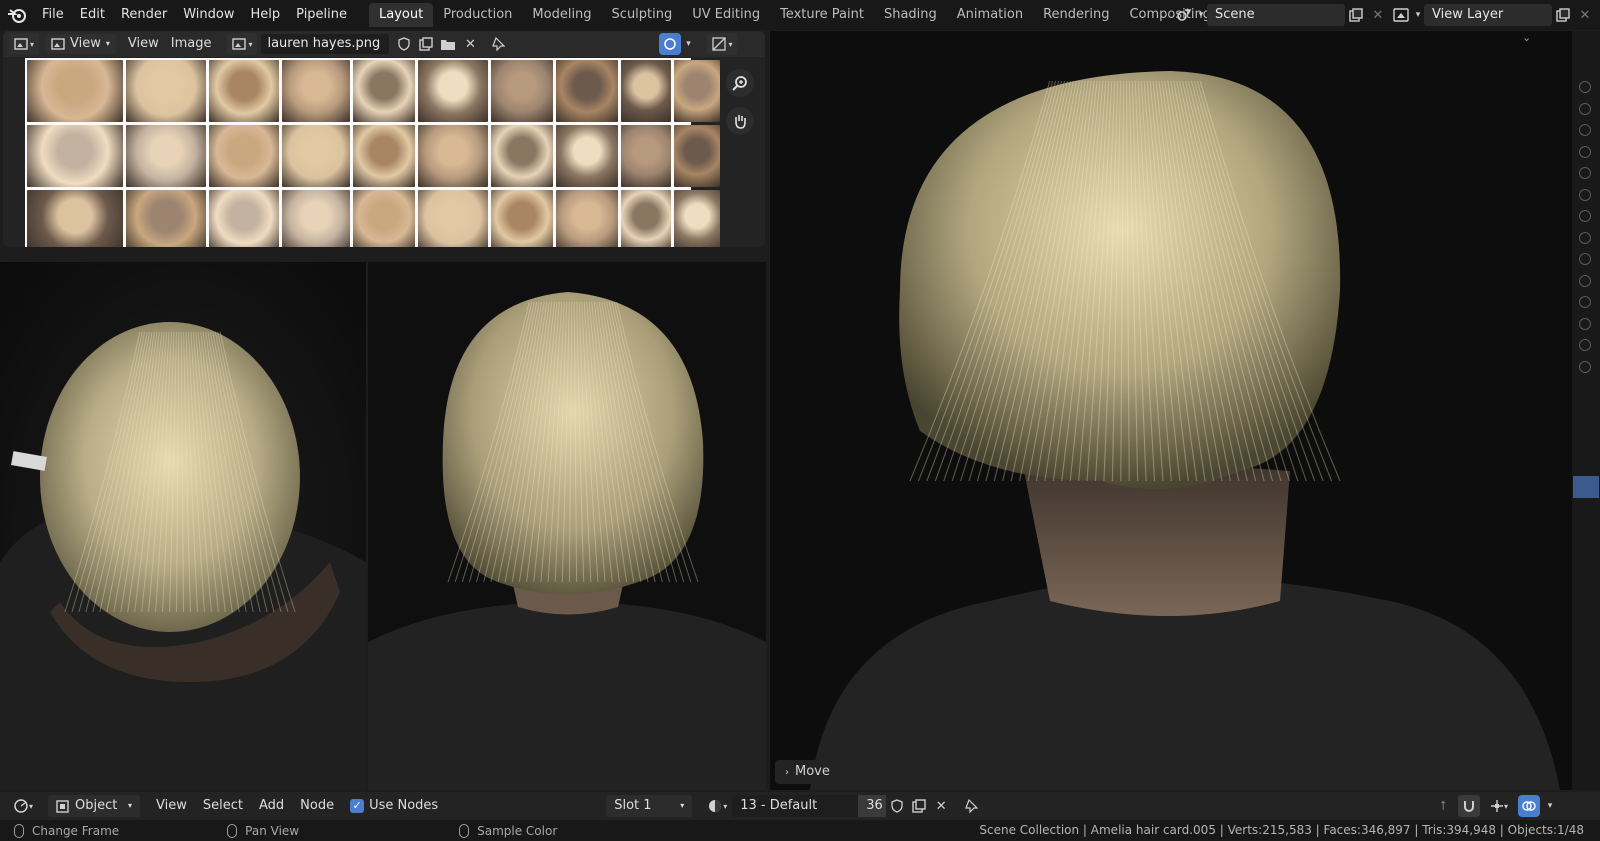 The image size is (1600, 841). What do you see at coordinates (1076, 15) in the screenshot?
I see `tab-rendering: Rendering` at bounding box center [1076, 15].